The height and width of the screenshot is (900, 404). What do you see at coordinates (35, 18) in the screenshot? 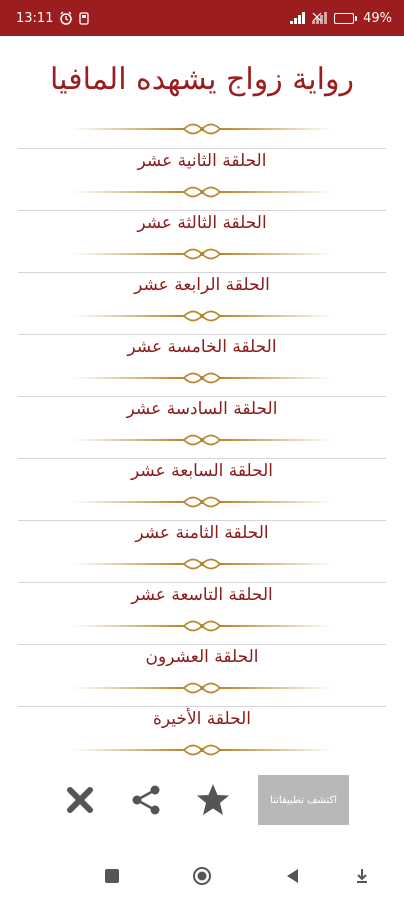
I see `status-time: 13:11` at bounding box center [35, 18].